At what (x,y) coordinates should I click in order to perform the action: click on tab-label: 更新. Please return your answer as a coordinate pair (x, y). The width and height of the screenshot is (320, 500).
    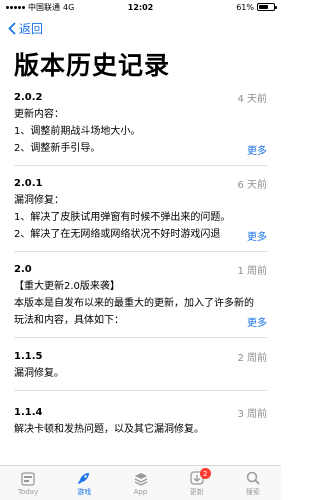
    Looking at the image, I should click on (196, 492).